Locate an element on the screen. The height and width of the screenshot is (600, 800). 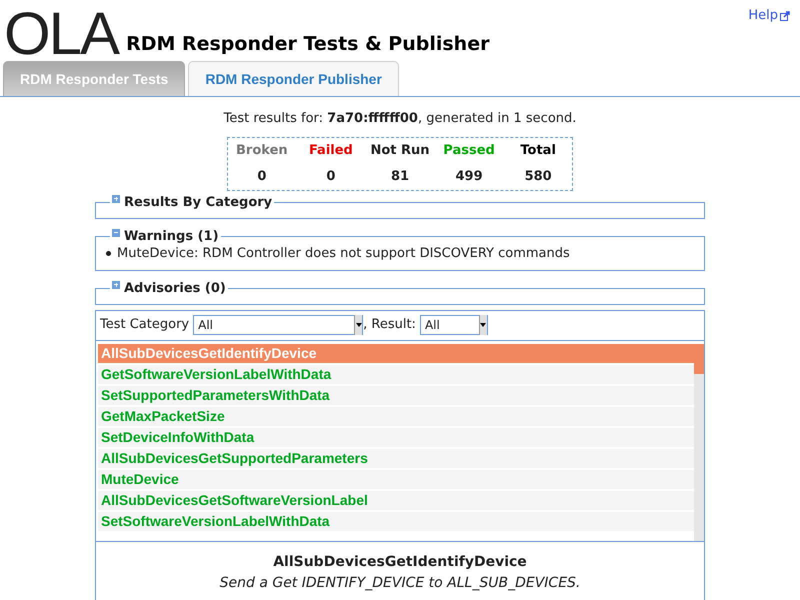
count-label: Broken is located at coordinates (262, 151).